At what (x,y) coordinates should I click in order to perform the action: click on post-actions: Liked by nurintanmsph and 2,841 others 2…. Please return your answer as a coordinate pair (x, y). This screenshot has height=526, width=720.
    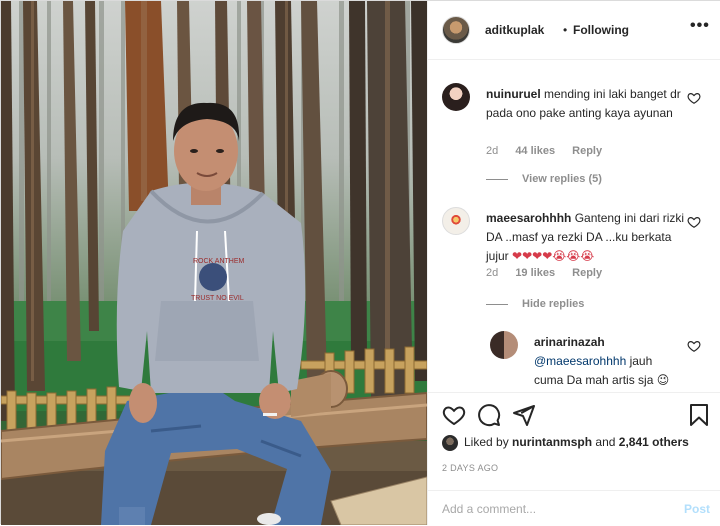
    Looking at the image, I should click on (574, 458).